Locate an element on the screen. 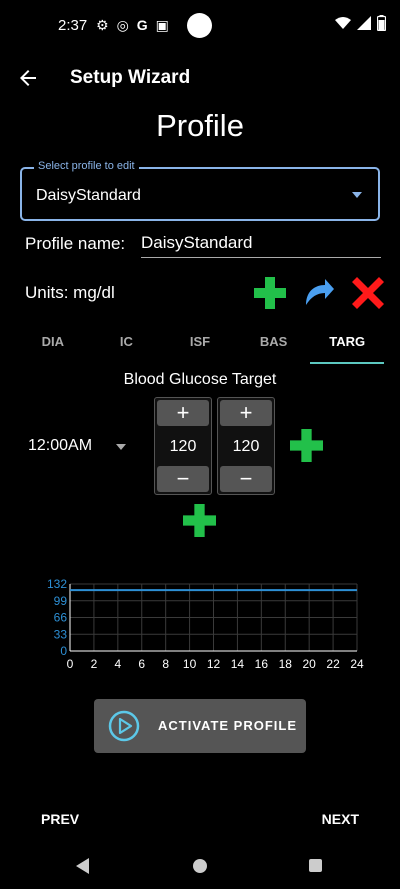 This screenshot has height=889, width=400. target-low-increment-button: + is located at coordinates (183, 413).